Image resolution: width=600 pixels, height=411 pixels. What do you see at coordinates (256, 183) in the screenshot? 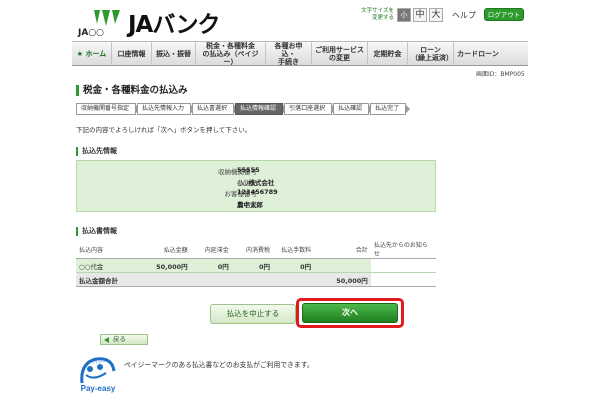
I see `payee-value: ○○株式会社` at bounding box center [256, 183].